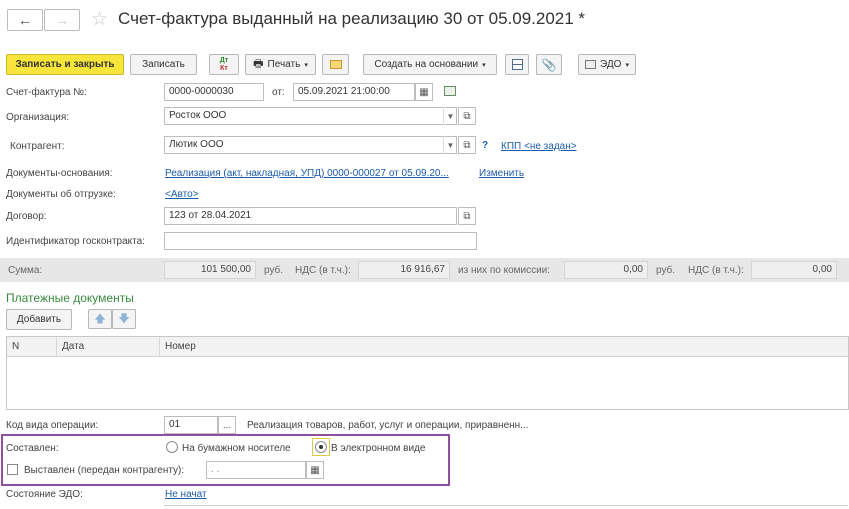  What do you see at coordinates (310, 116) in the screenshot?
I see `organization-field: Росток ООО` at bounding box center [310, 116].